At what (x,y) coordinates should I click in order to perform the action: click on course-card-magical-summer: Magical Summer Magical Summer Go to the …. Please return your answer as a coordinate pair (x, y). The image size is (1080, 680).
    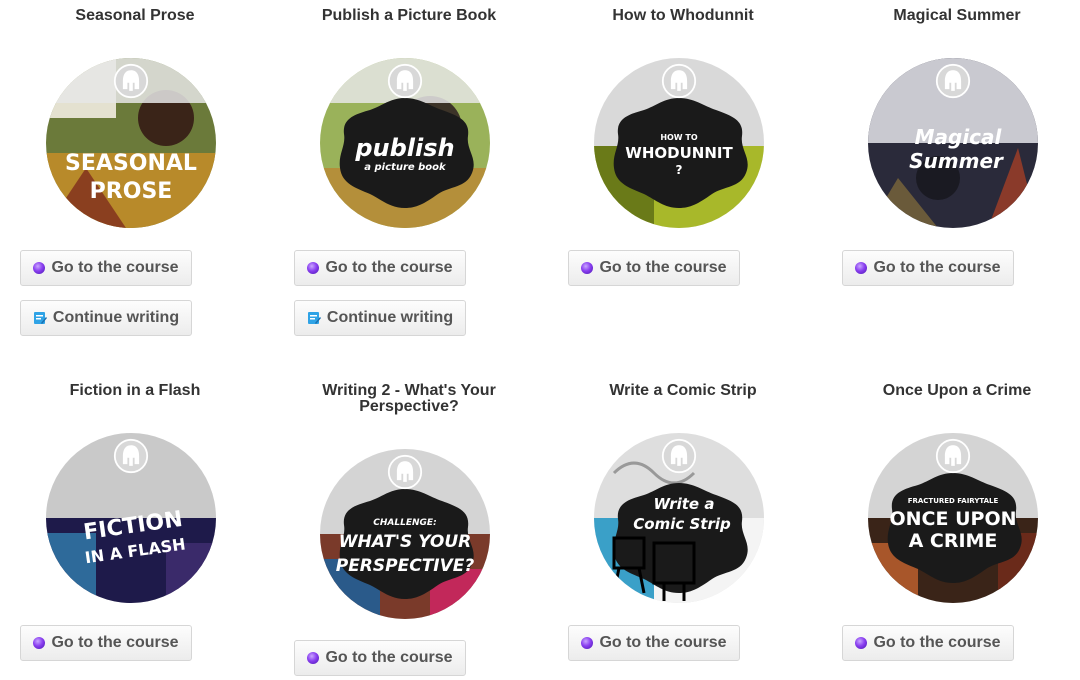
    Looking at the image, I should click on (957, 146).